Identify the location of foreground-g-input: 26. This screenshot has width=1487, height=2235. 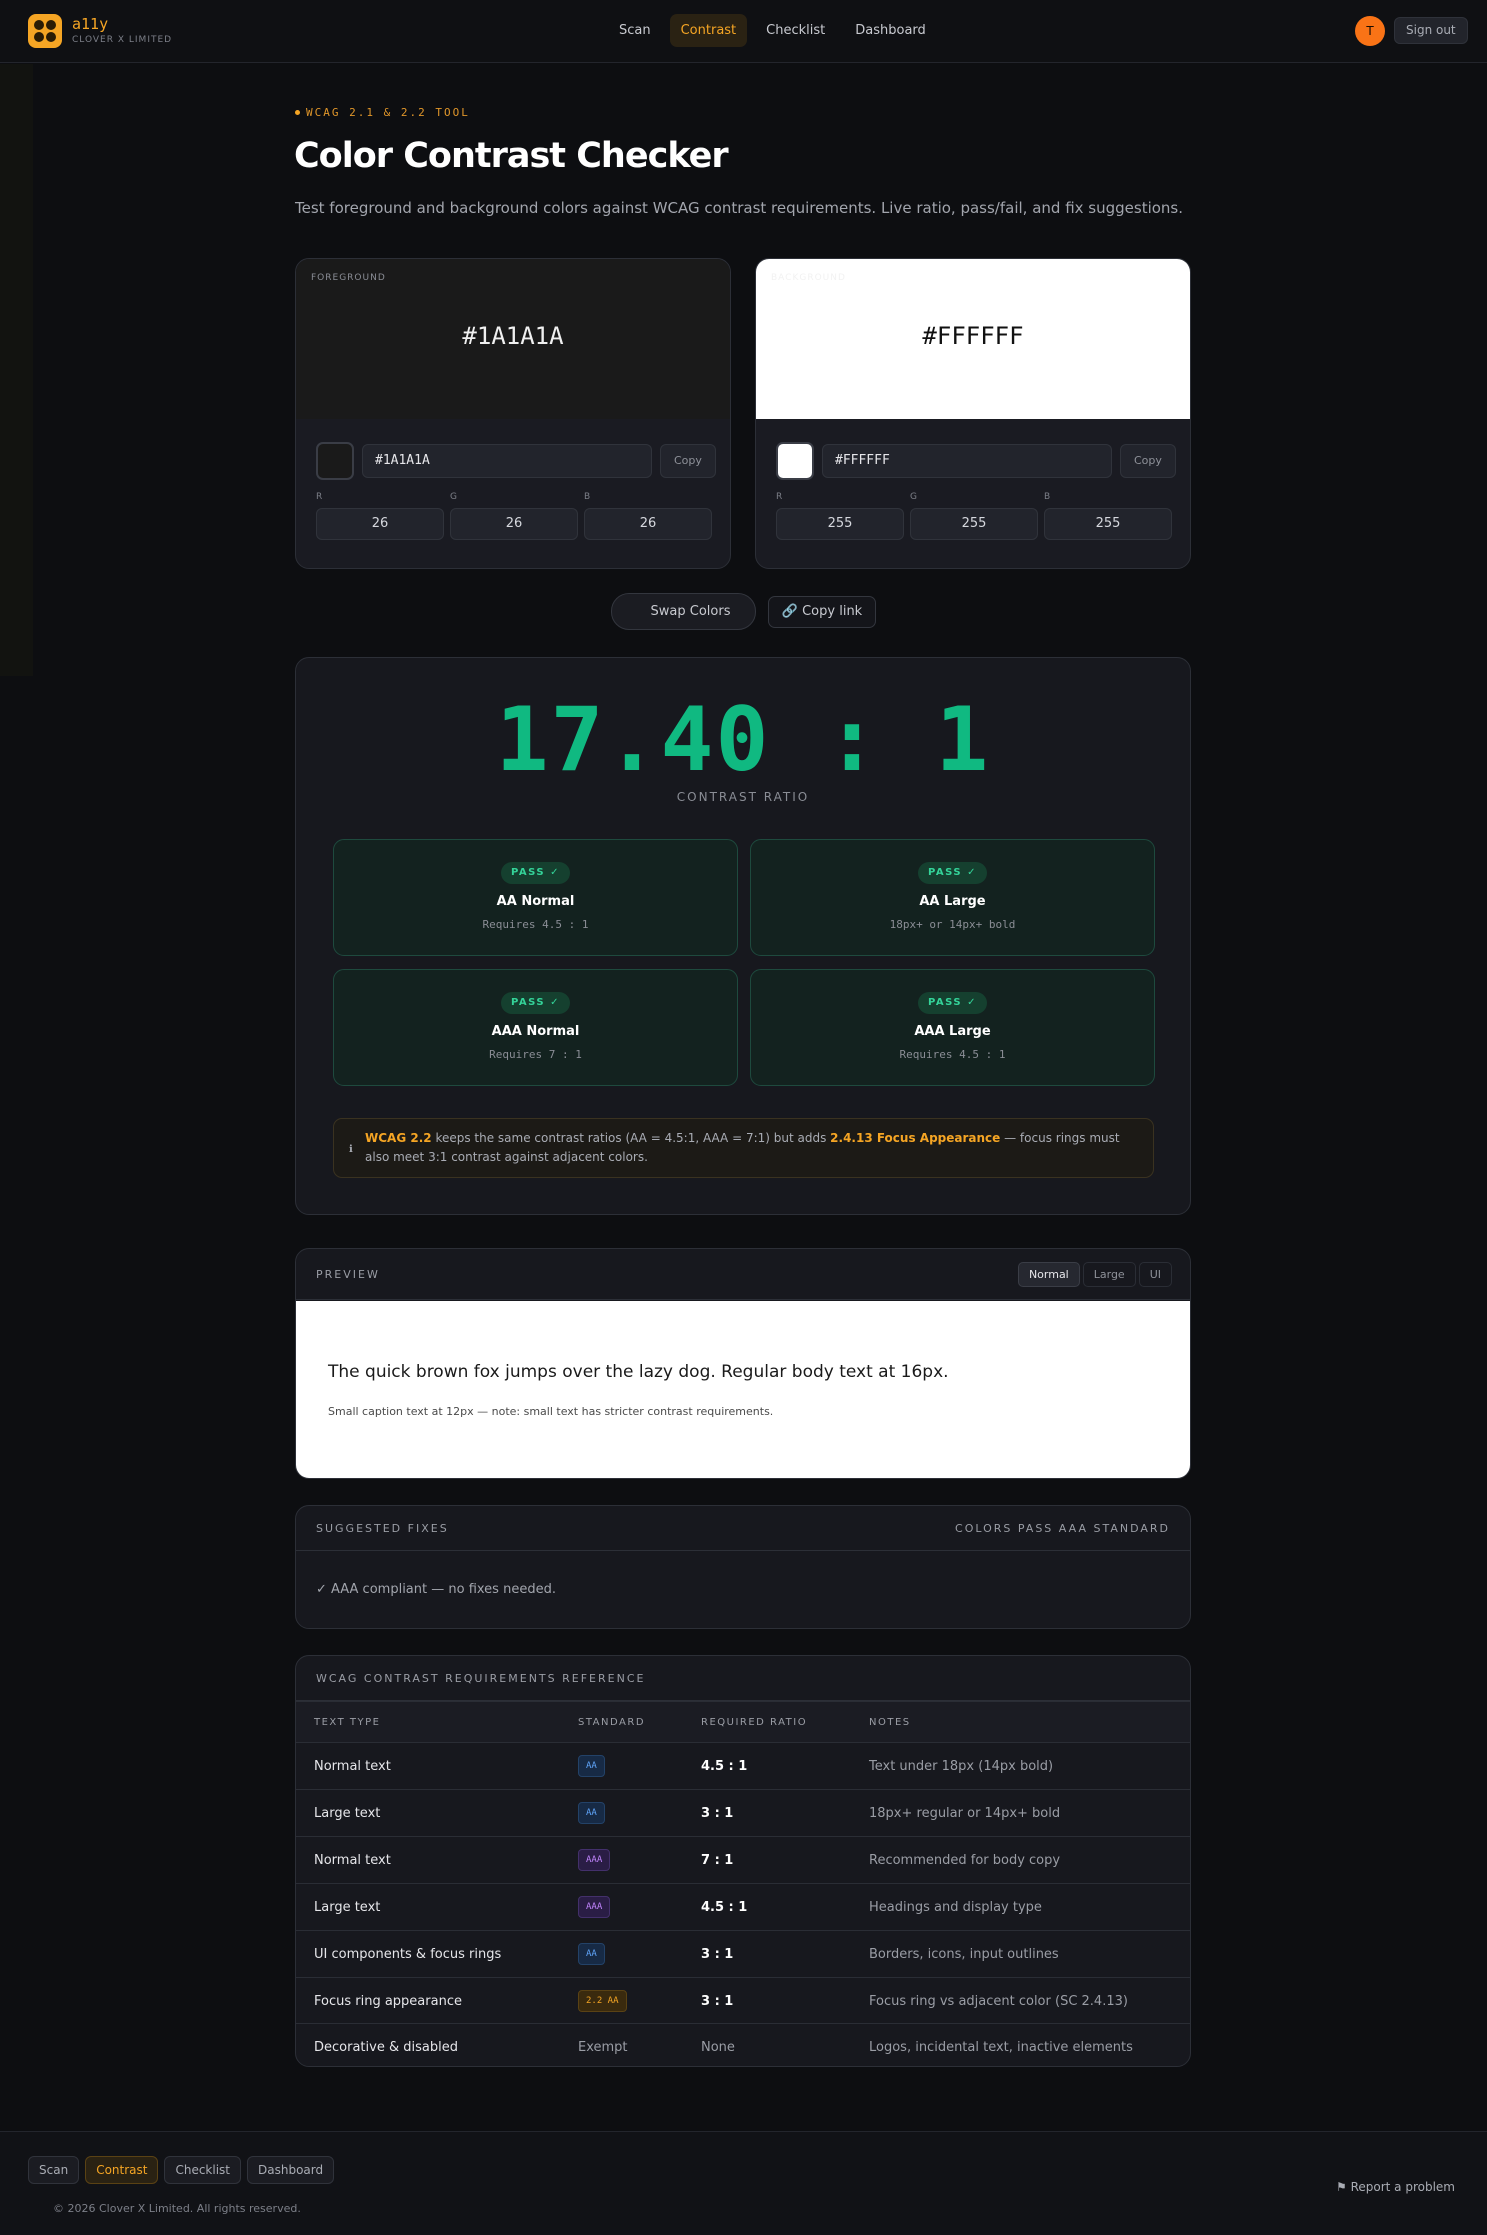
(514, 524).